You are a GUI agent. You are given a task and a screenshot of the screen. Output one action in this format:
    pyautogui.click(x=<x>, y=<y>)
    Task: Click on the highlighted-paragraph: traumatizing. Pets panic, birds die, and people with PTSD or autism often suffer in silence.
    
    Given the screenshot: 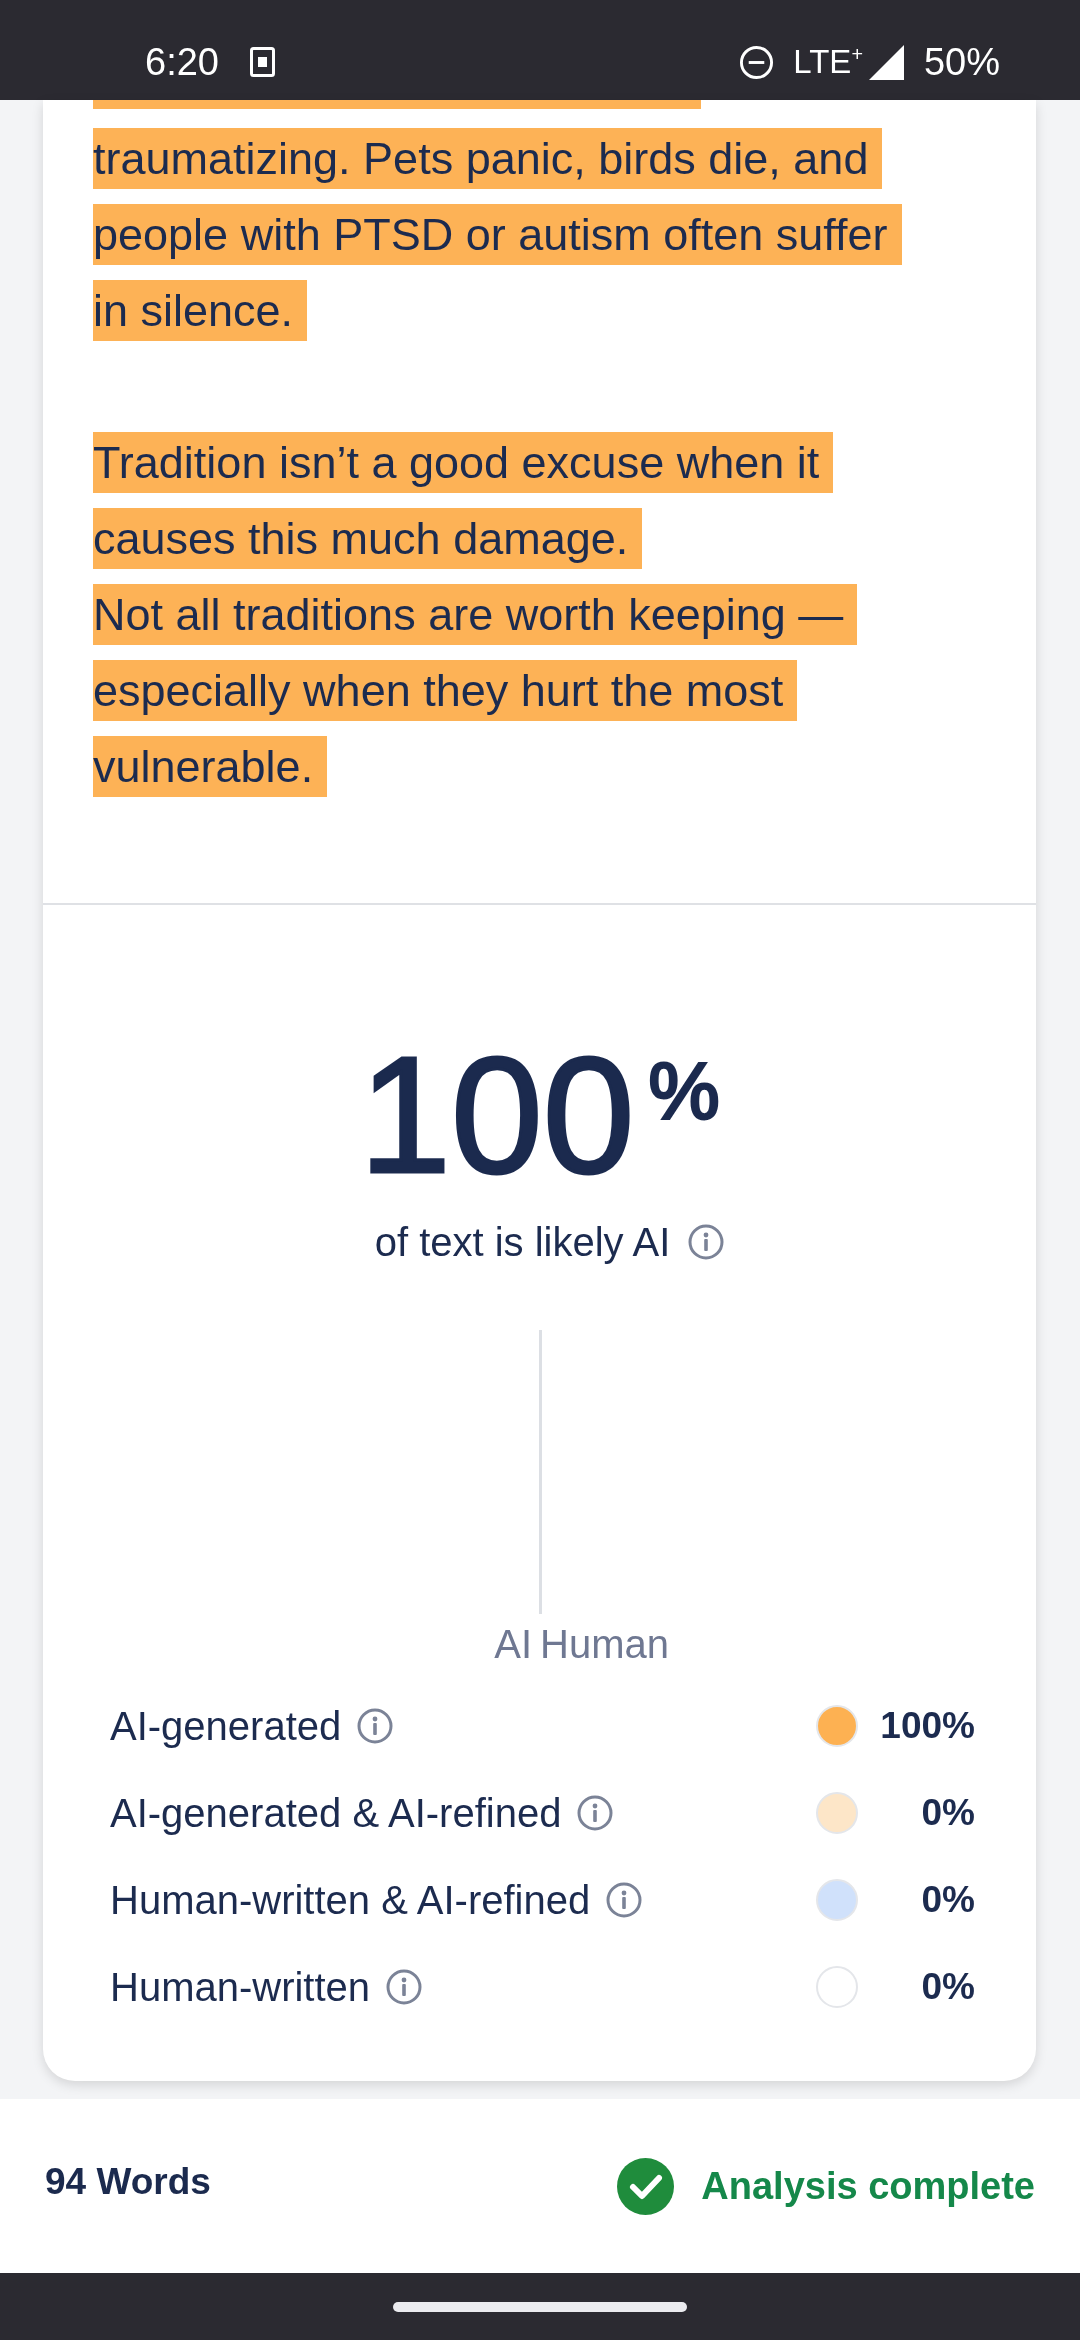 What is the action you would take?
    pyautogui.click(x=497, y=235)
    